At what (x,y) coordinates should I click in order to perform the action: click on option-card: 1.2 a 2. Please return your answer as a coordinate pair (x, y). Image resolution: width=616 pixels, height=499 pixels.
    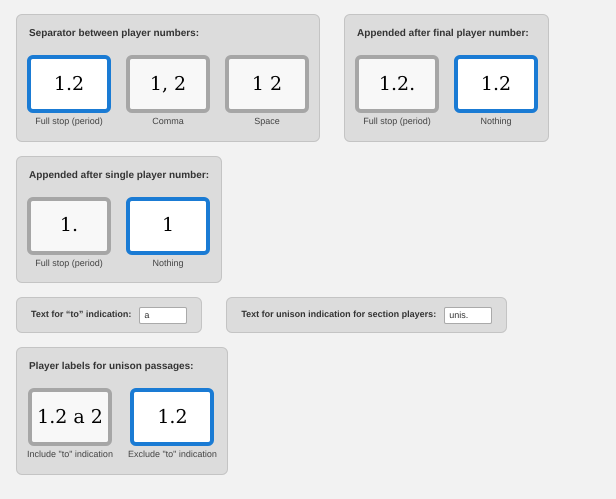
    Looking at the image, I should click on (70, 417).